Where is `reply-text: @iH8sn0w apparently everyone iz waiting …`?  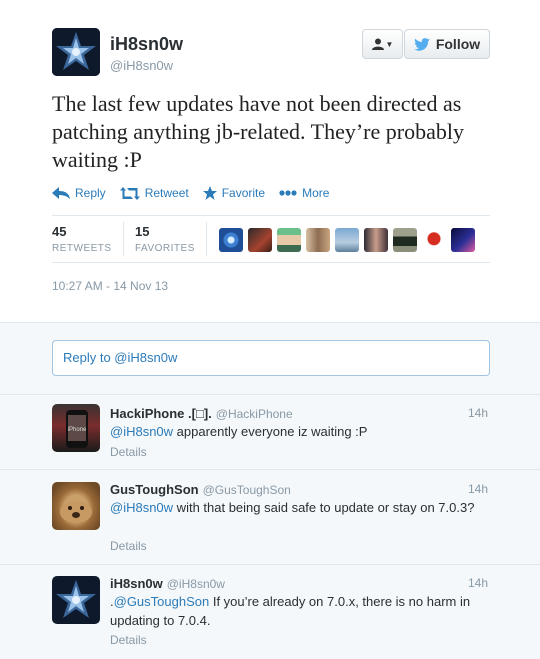
reply-text: @iH8sn0w apparently everyone iz waiting … is located at coordinates (300, 431).